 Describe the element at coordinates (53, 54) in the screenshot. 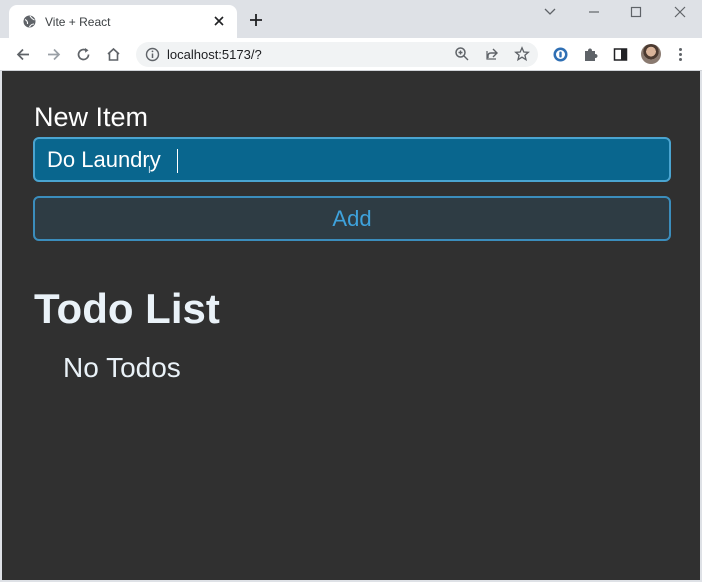

I see `arrow-right-icon` at that location.